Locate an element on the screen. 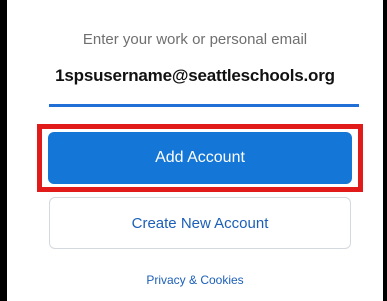 This screenshot has width=387, height=301. create-new-account-label: Create New Account is located at coordinates (200, 223).